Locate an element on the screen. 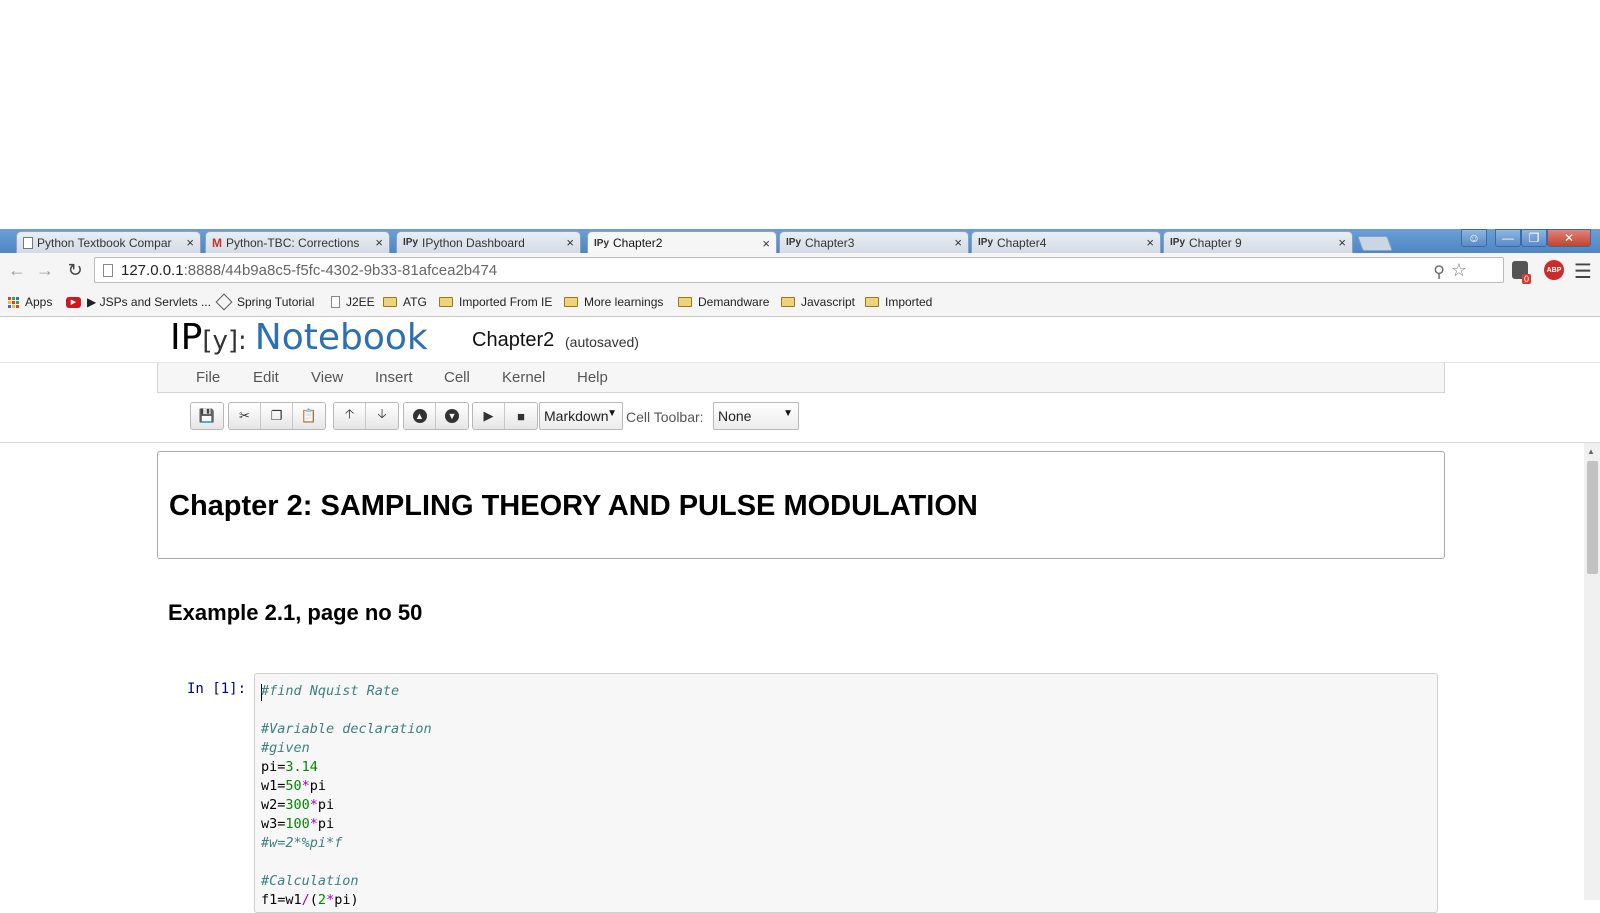 This screenshot has height=913, width=1600. hamburger-menu-icon: ☰ is located at coordinates (1583, 271).